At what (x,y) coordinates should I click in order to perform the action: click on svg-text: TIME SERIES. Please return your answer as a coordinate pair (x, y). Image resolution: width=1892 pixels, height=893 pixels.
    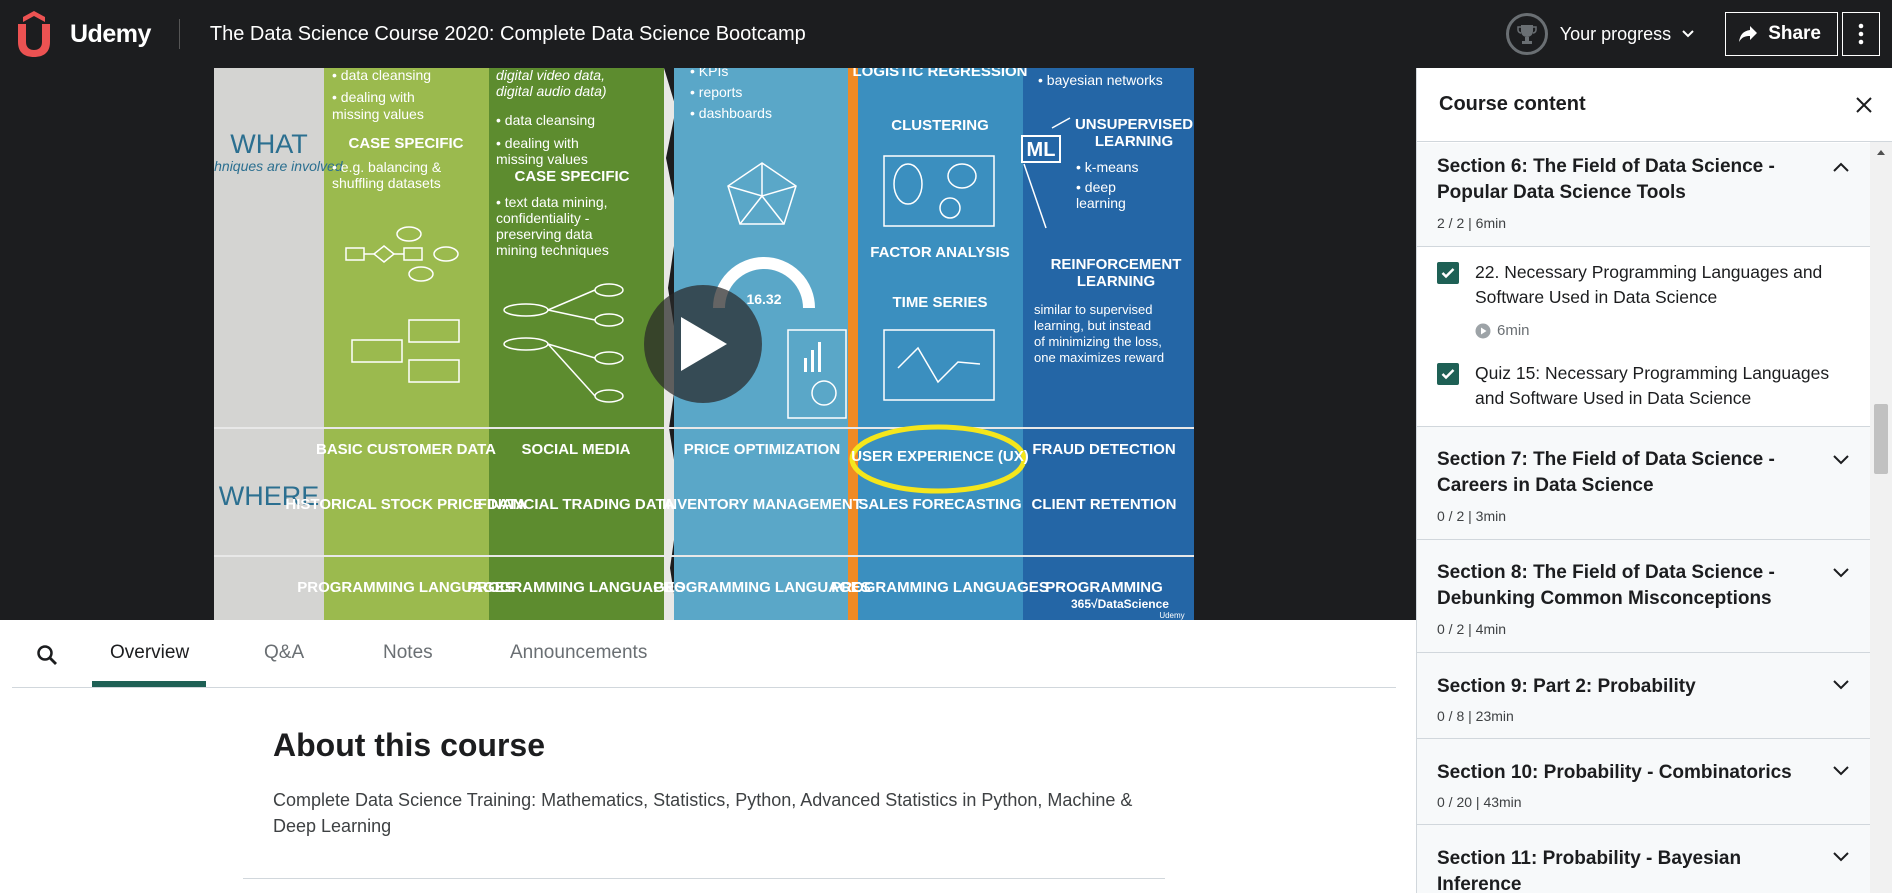
    Looking at the image, I should click on (939, 302).